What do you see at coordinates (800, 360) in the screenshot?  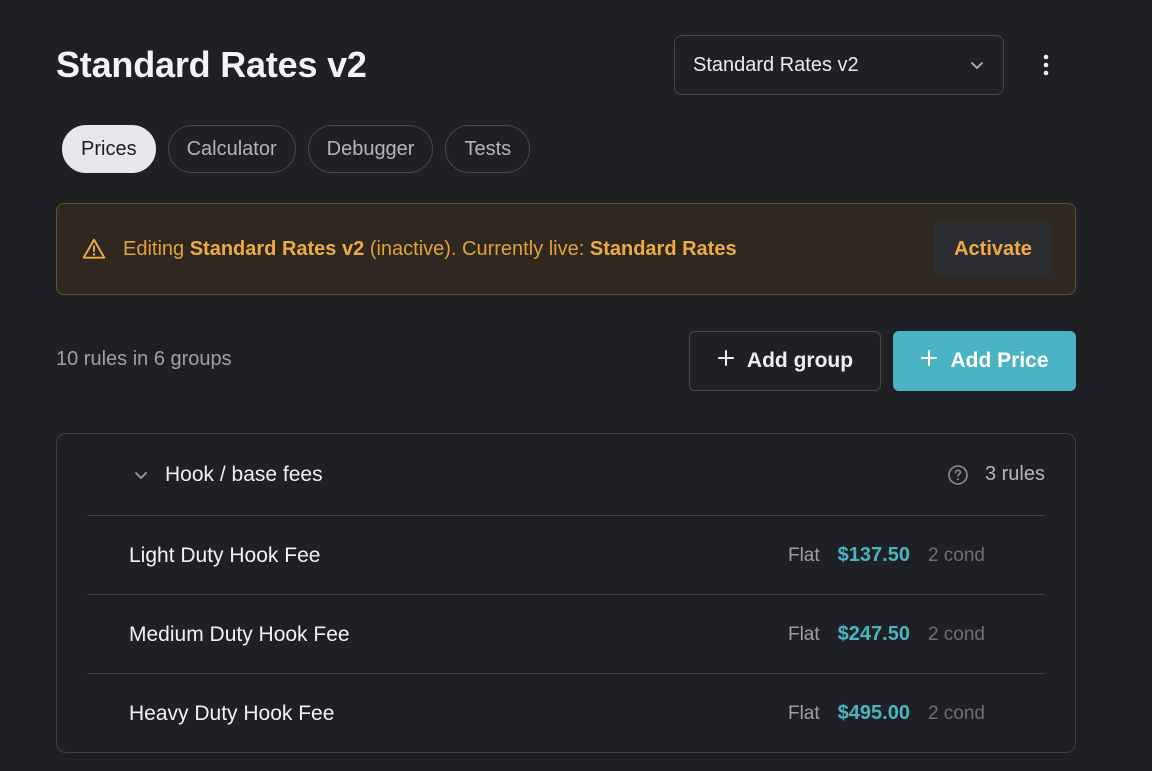 I see `add-group-label: Add group` at bounding box center [800, 360].